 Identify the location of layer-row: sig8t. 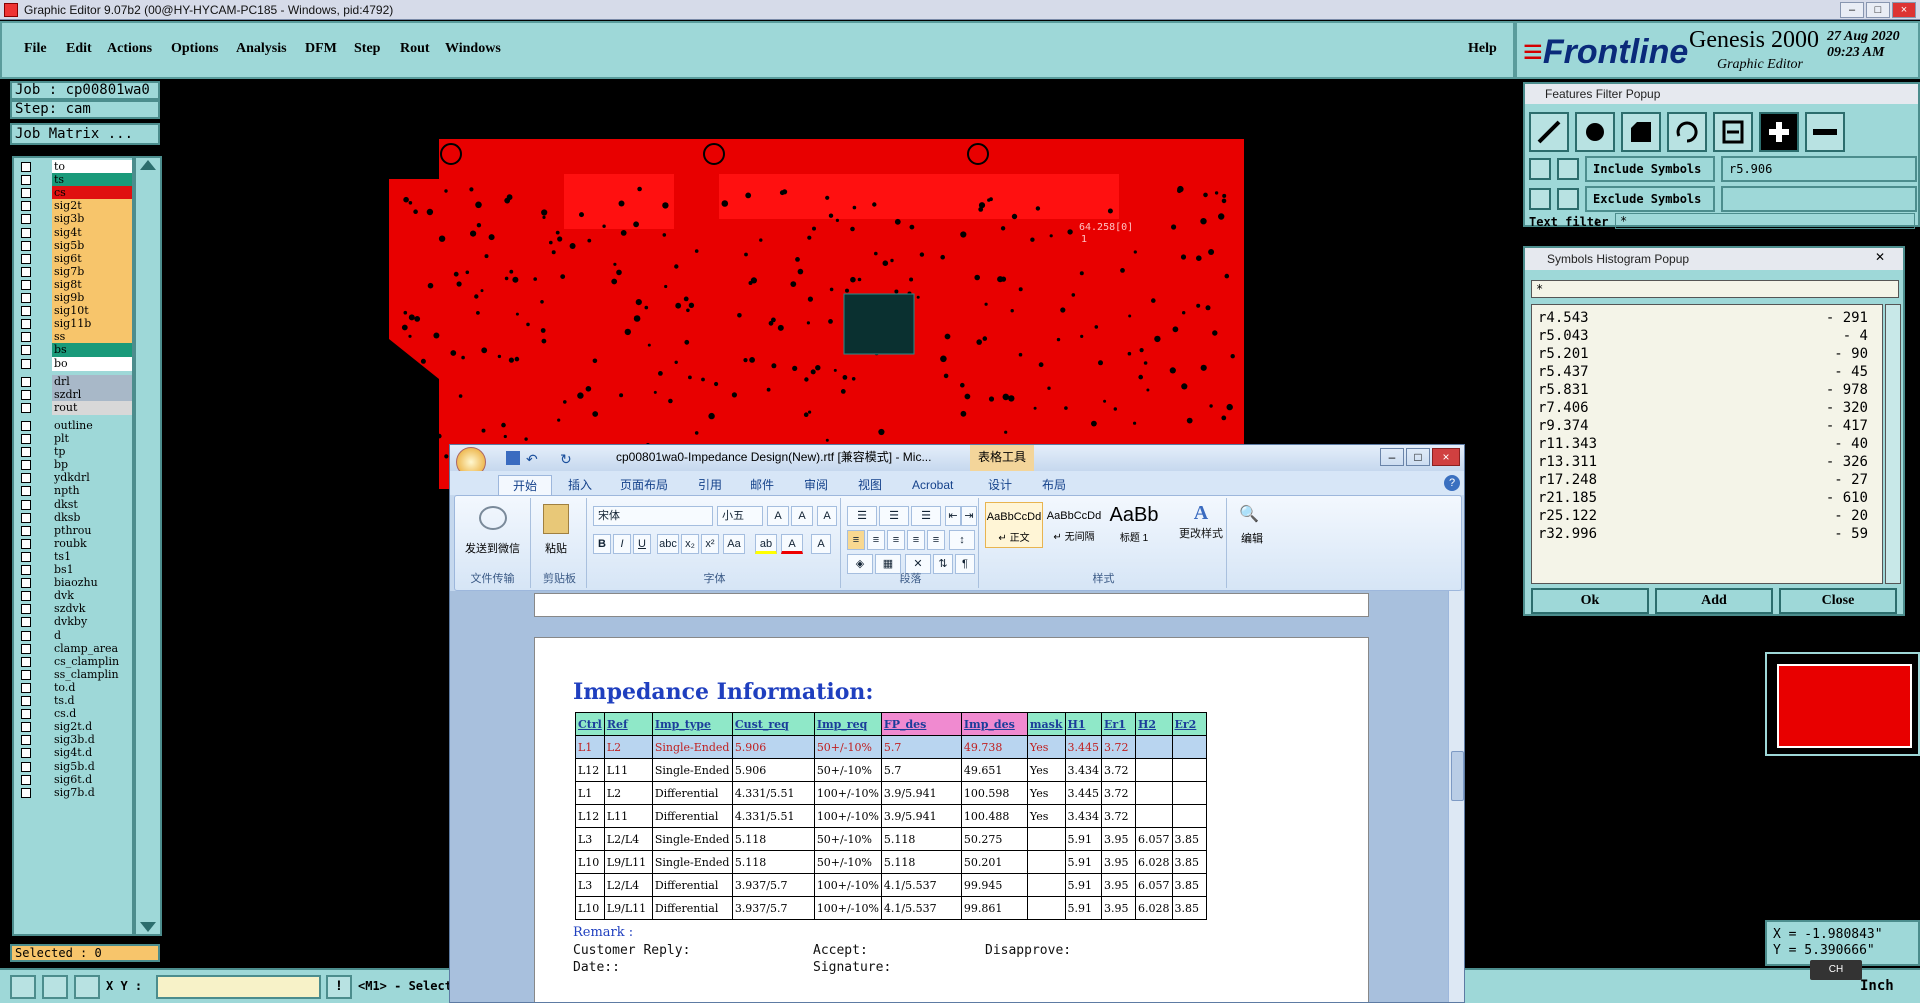
(75, 284).